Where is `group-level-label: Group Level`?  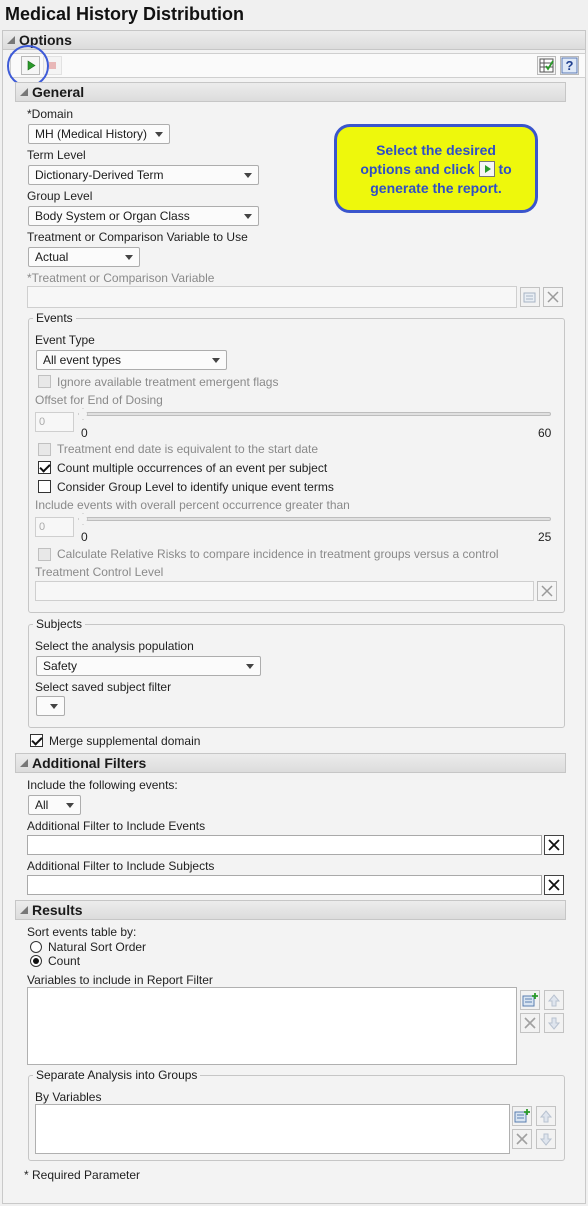
group-level-label: Group Level is located at coordinates (60, 196).